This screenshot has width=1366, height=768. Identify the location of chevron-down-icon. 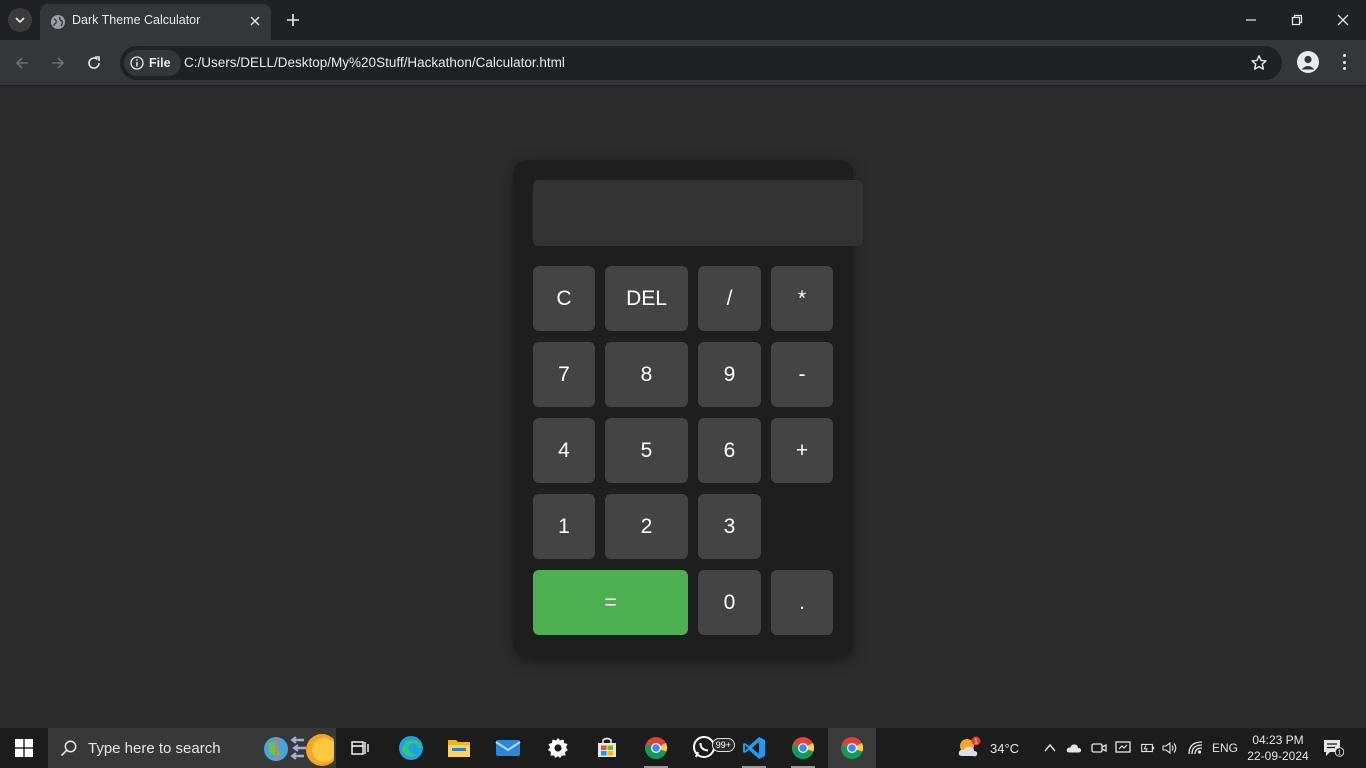
(20, 20).